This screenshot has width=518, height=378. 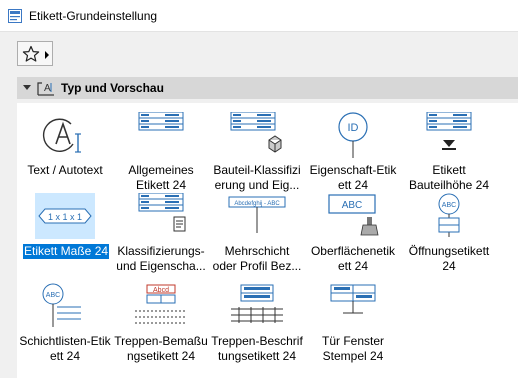 What do you see at coordinates (15, 16) in the screenshot?
I see `app-icon` at bounding box center [15, 16].